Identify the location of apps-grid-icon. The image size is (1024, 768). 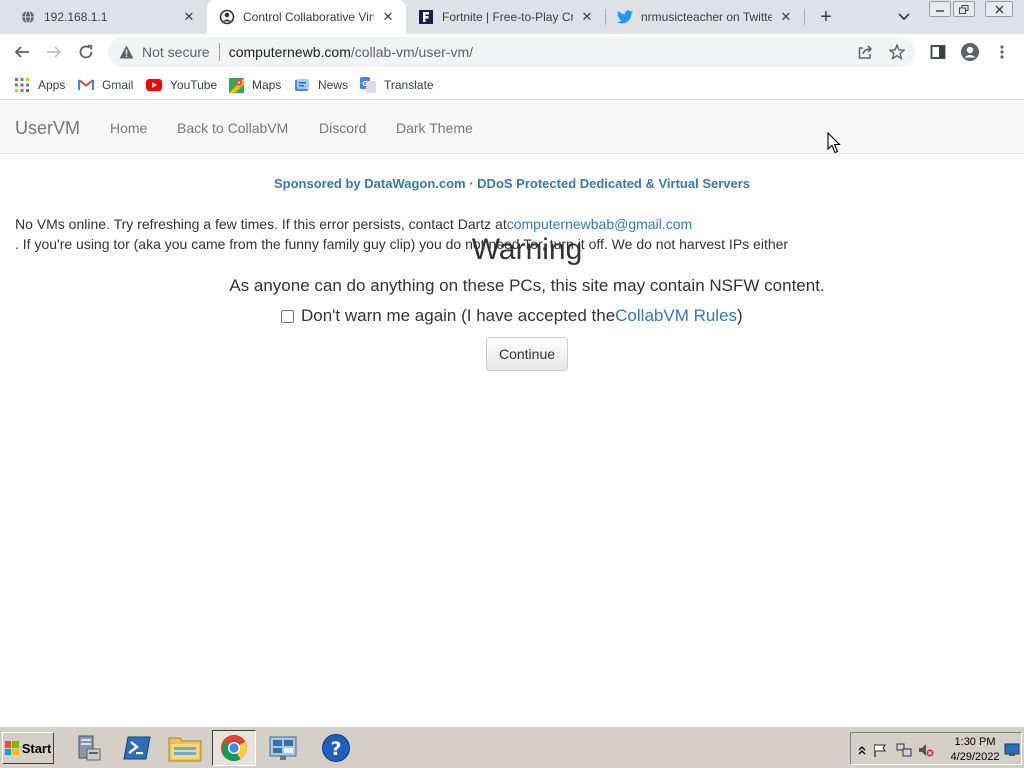
(22, 85).